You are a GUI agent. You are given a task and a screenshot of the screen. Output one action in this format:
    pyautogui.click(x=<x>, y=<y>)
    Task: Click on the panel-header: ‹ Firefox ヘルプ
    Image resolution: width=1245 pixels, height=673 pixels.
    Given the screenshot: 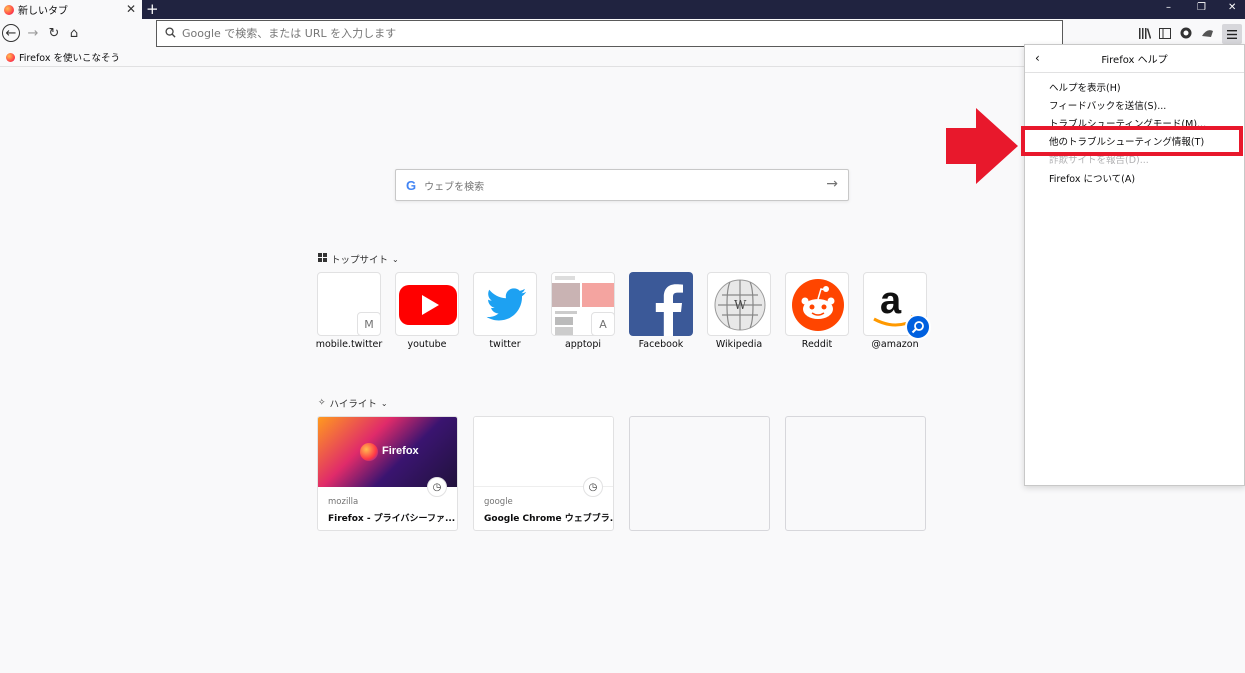 What is the action you would take?
    pyautogui.click(x=1134, y=59)
    